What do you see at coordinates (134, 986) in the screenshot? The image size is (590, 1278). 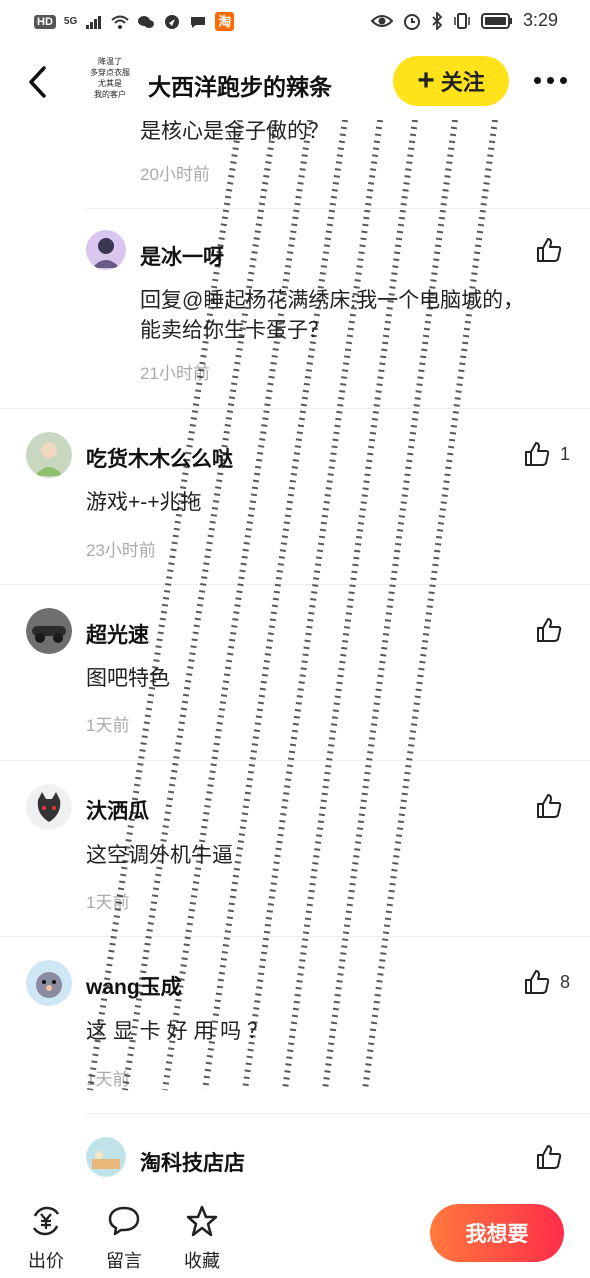 I see `username: wang玉成` at bounding box center [134, 986].